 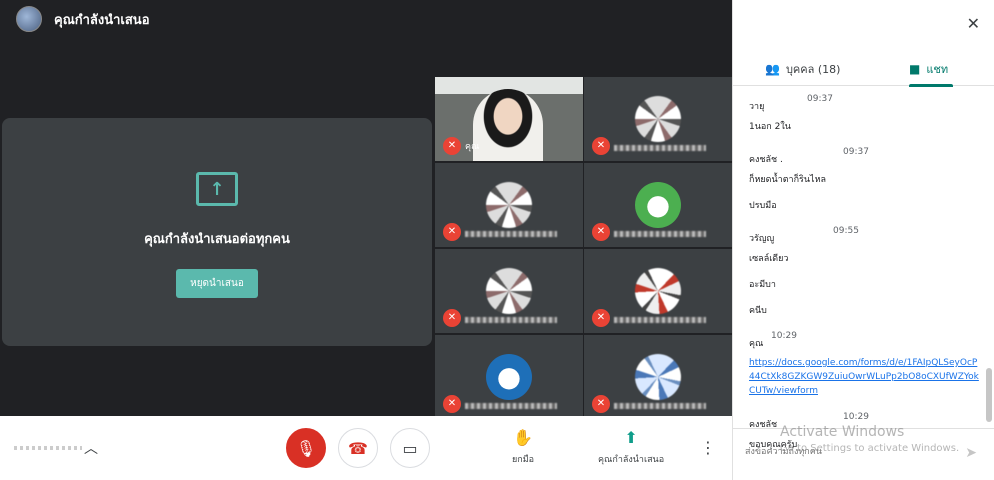 I want to click on panel-tabs: 👥 บุคคล (18) ■ แชท, so click(x=863, y=69).